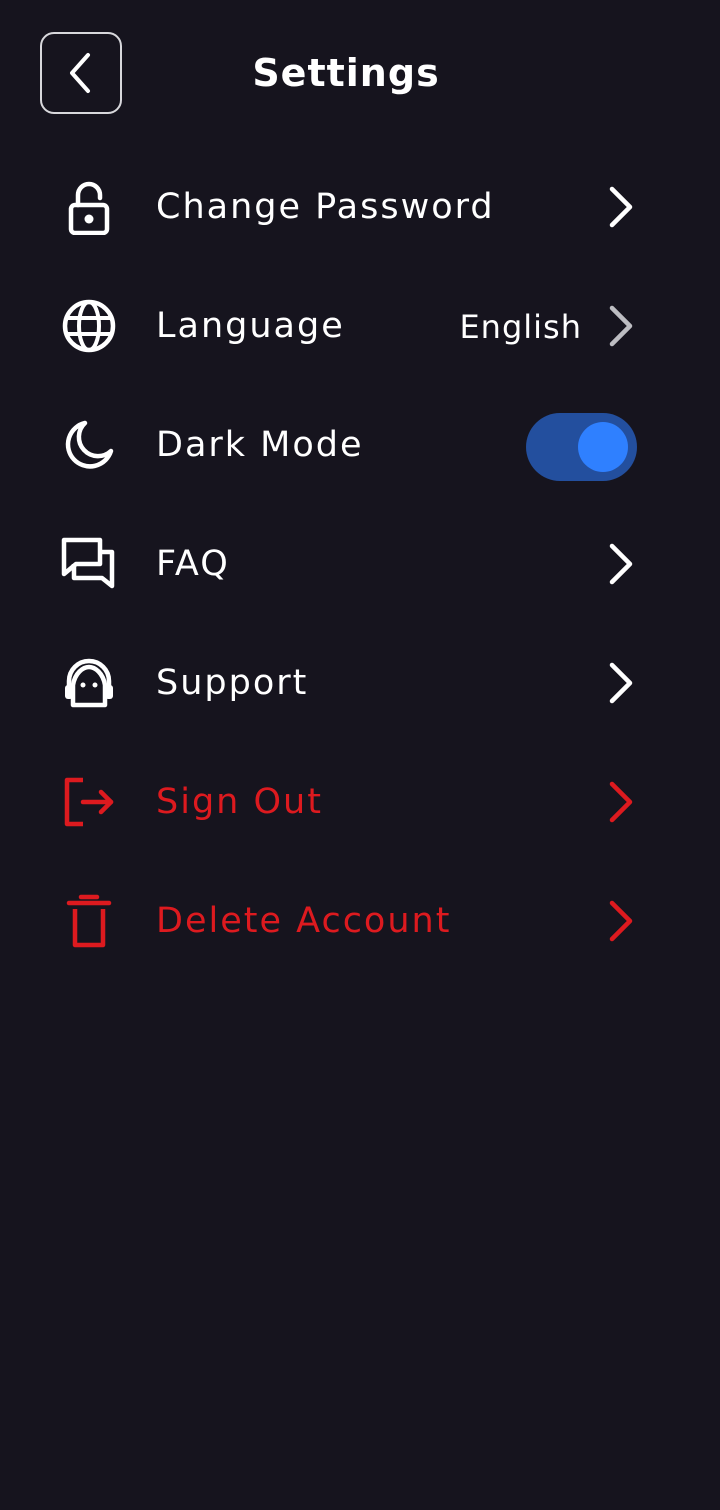  What do you see at coordinates (89, 802) in the screenshot?
I see `sign-out-icon` at bounding box center [89, 802].